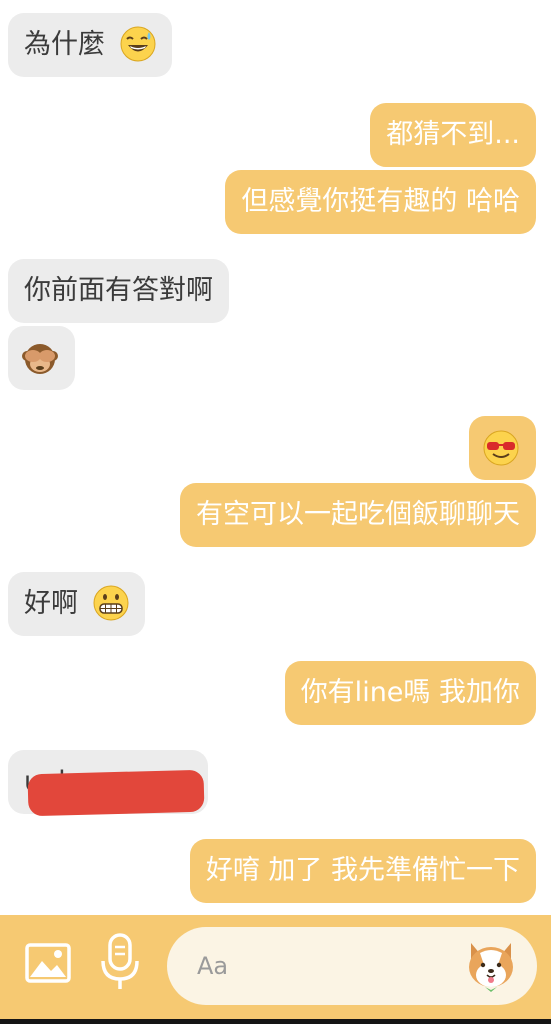 The image size is (551, 1024). I want to click on system-nav-strip, so click(275, 1021).